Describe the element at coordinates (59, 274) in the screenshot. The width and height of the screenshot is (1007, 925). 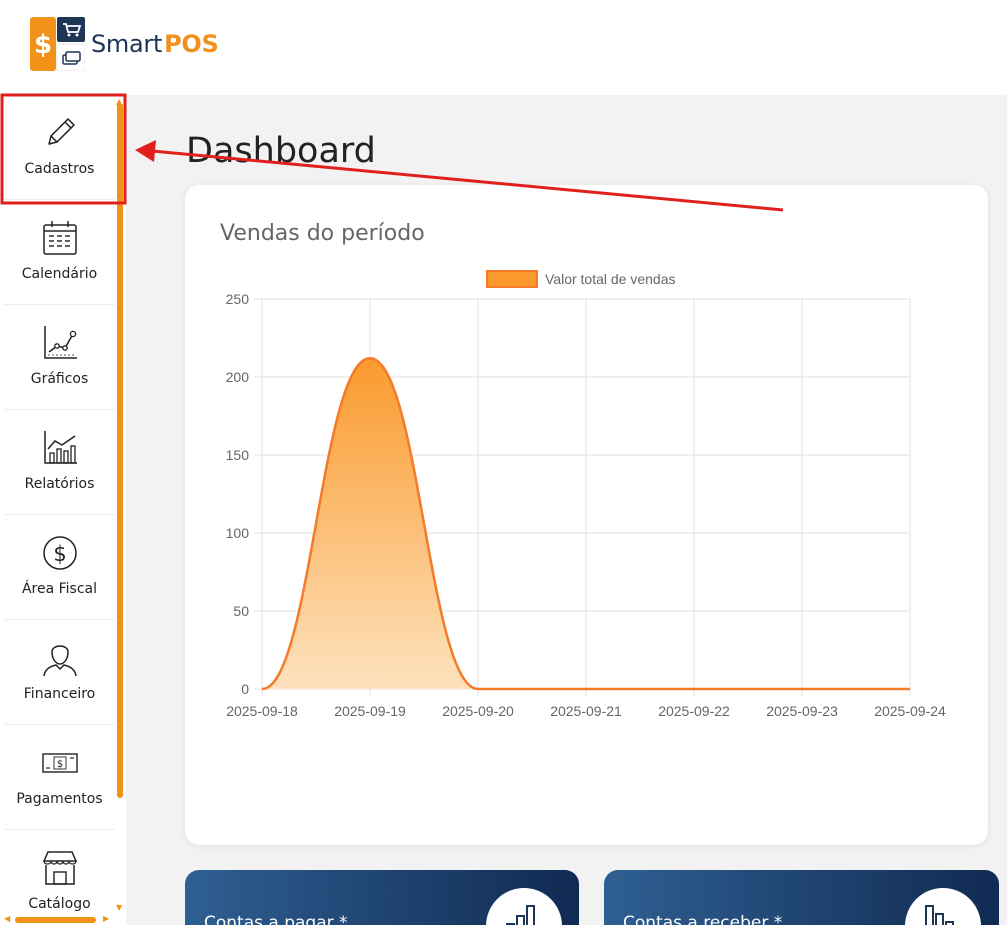
I see `sidebar-item-label: Calendário` at that location.